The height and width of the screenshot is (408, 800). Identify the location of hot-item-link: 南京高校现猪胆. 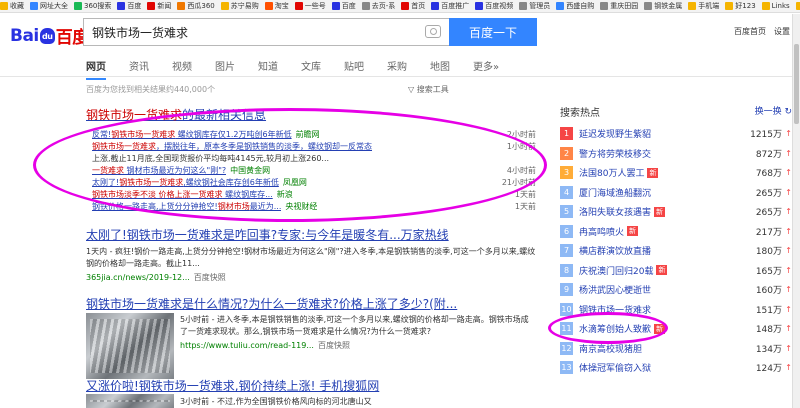
(658, 348).